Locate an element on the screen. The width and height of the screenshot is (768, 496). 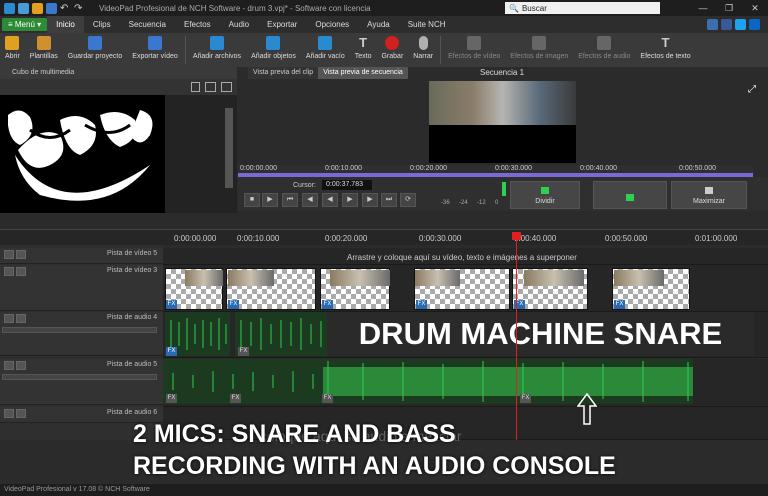
tab-exportar: Exportar is located at coordinates (282, 24).